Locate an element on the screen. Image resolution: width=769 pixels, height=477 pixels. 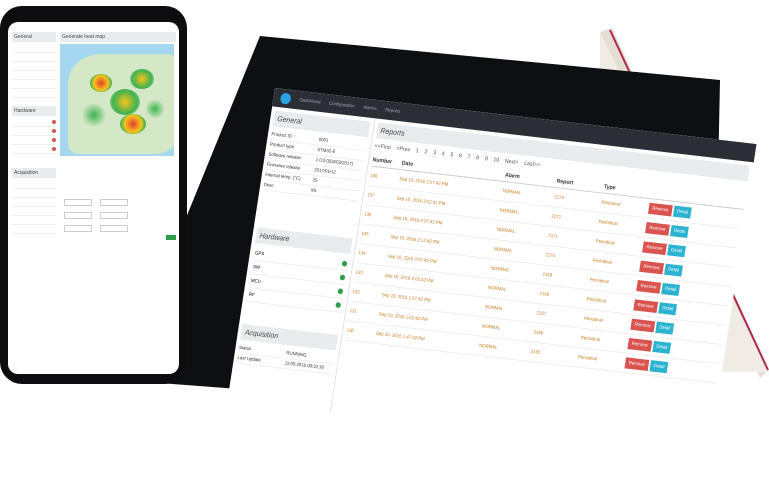
row-report: 2172 is located at coordinates (556, 217).